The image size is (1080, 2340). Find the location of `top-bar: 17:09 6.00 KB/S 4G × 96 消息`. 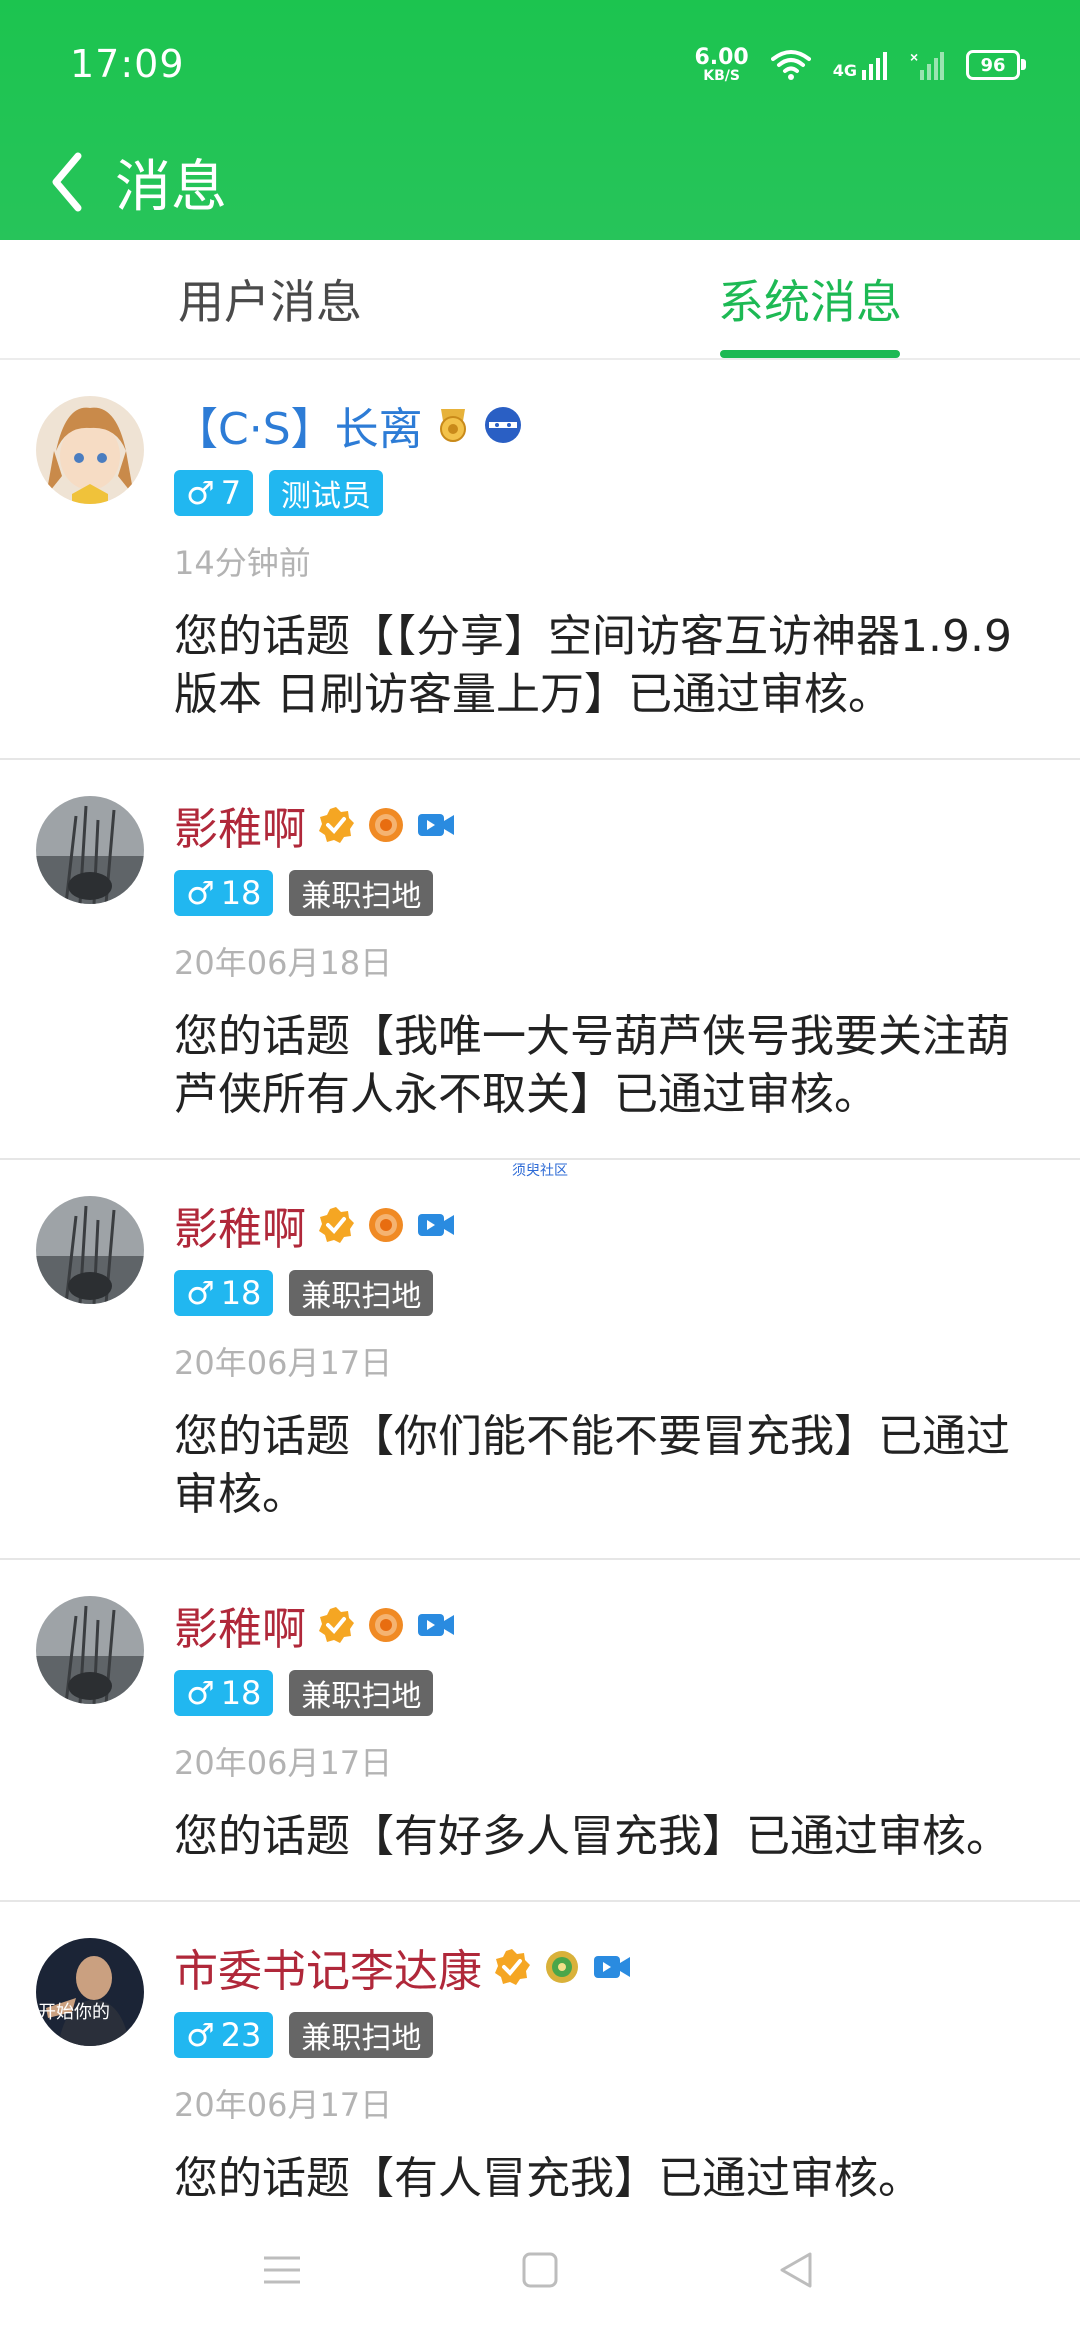

top-bar: 17:09 6.00 KB/S 4G × 96 消息 is located at coordinates (540, 120).